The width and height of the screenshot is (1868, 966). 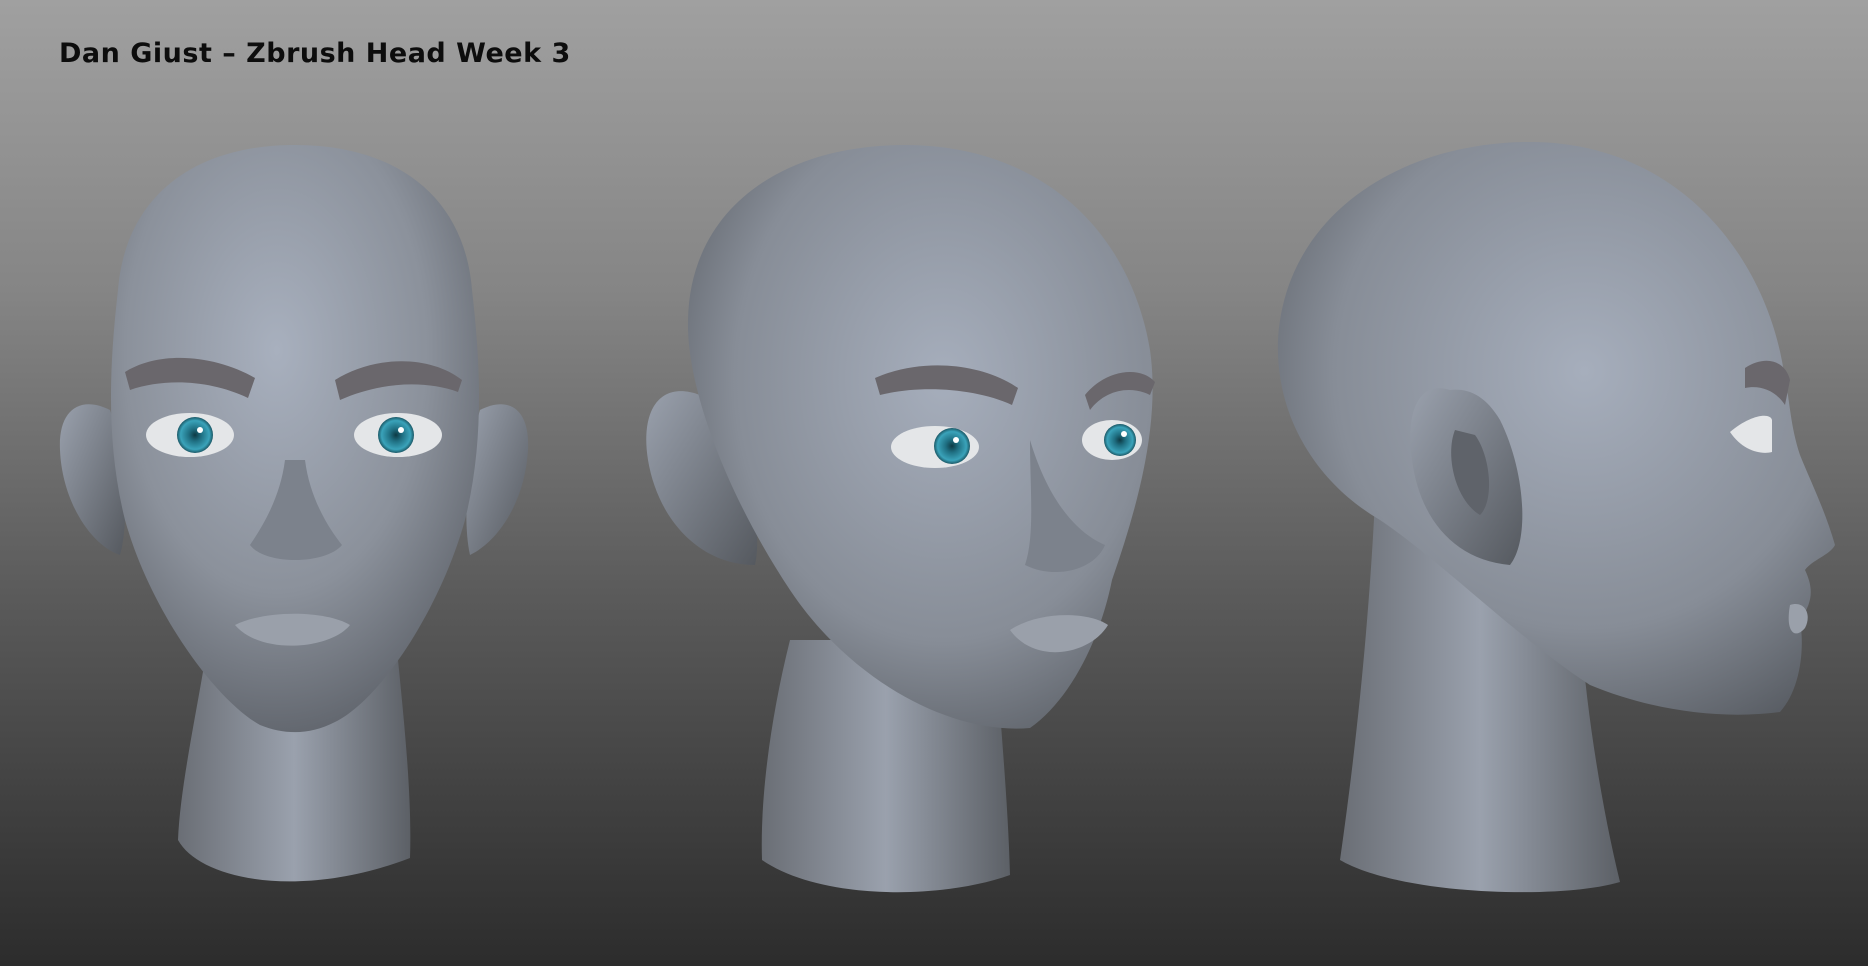 I want to click on three-quarter-left-iris, so click(x=952, y=446).